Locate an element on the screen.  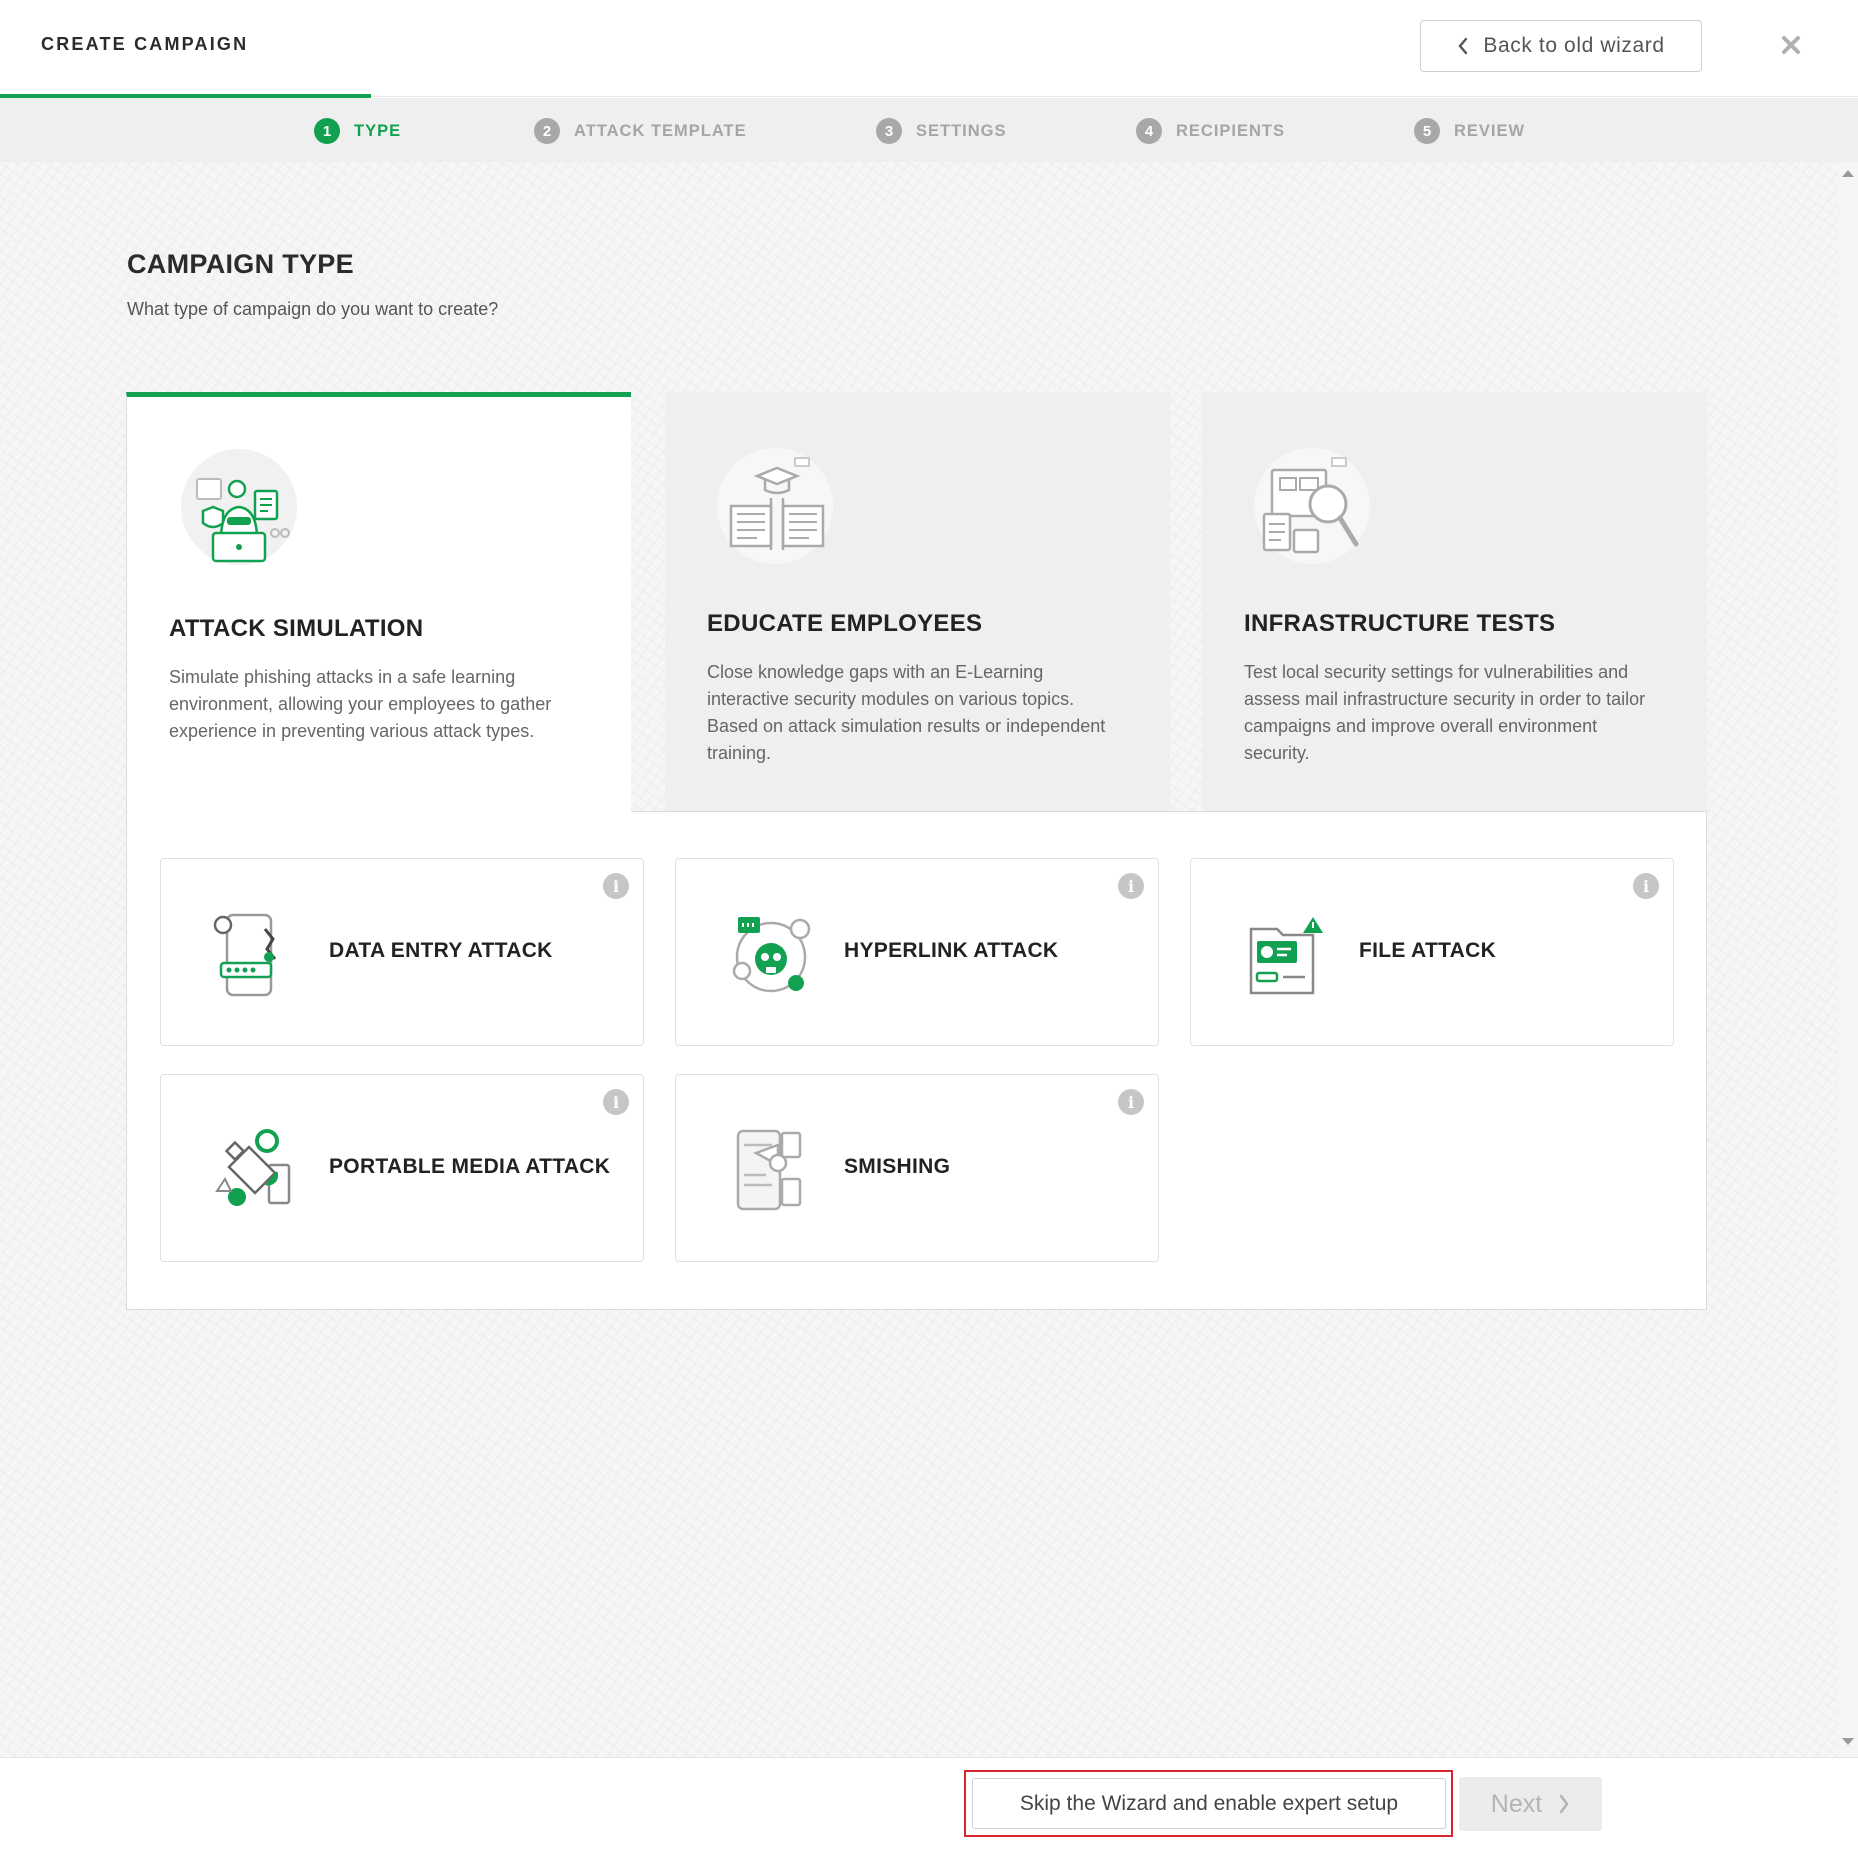
skull-link-icon is located at coordinates (771, 955).